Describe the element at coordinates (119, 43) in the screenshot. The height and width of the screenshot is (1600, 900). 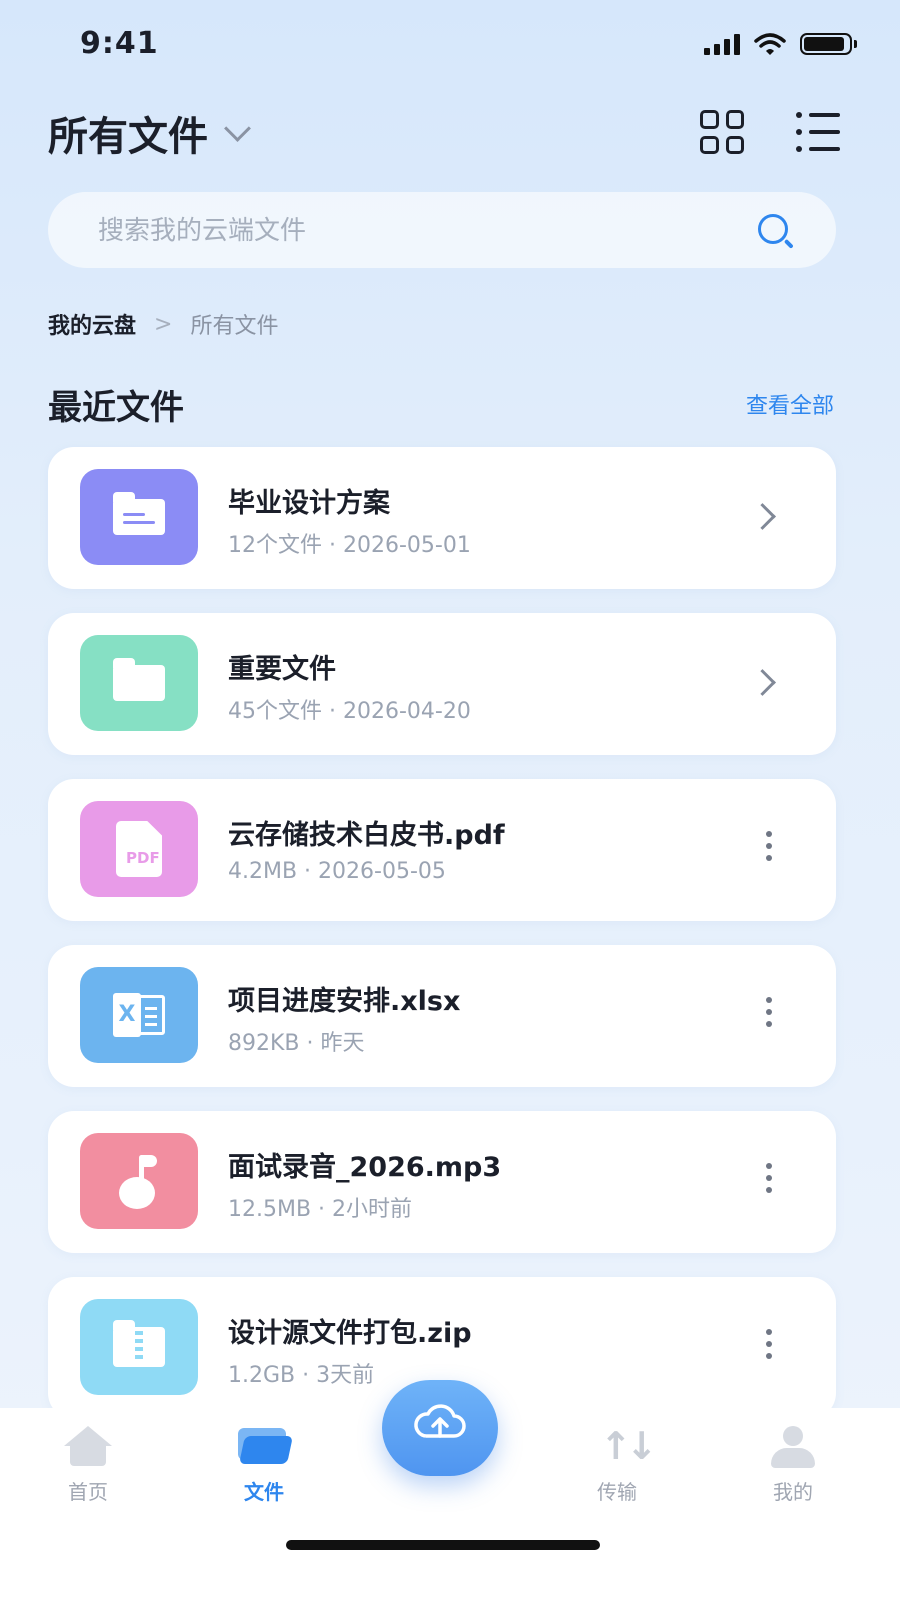
I see `status-time: 9:41` at that location.